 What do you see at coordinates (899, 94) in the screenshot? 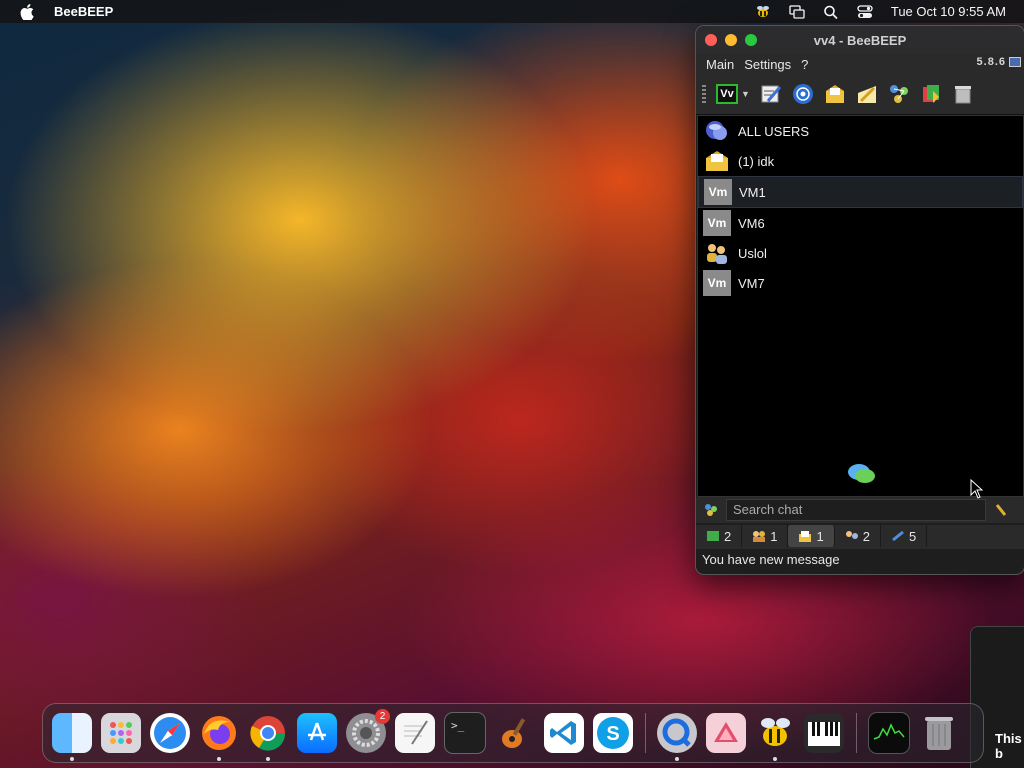
I see `network-icon` at bounding box center [899, 94].